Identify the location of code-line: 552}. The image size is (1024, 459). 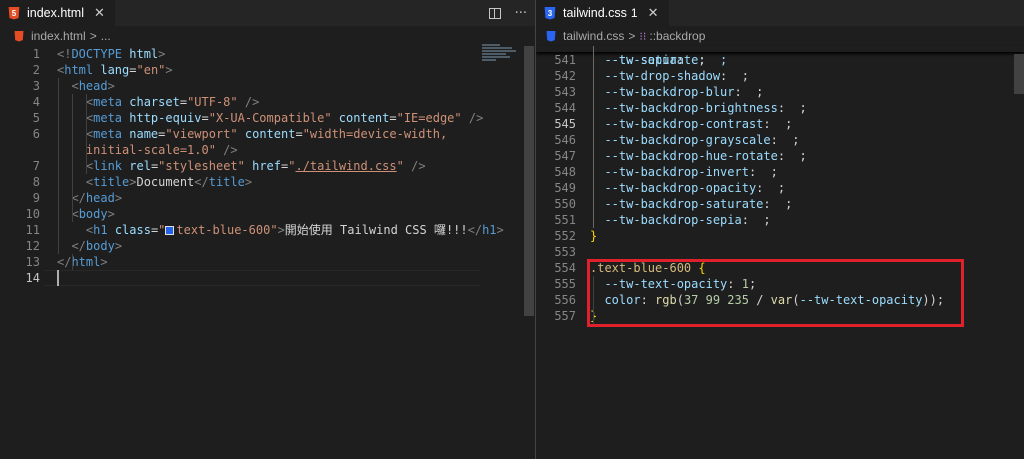
(780, 236).